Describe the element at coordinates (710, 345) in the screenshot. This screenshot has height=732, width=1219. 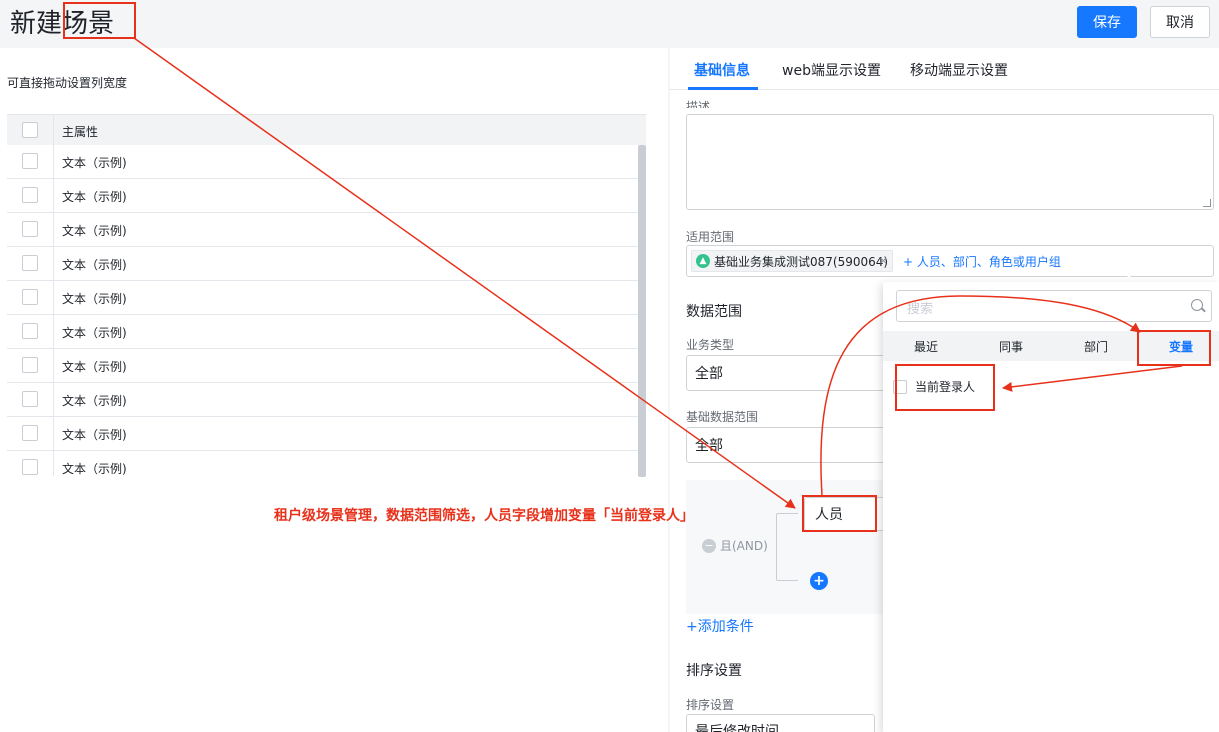
I see `business-type-label: 业务类型` at that location.